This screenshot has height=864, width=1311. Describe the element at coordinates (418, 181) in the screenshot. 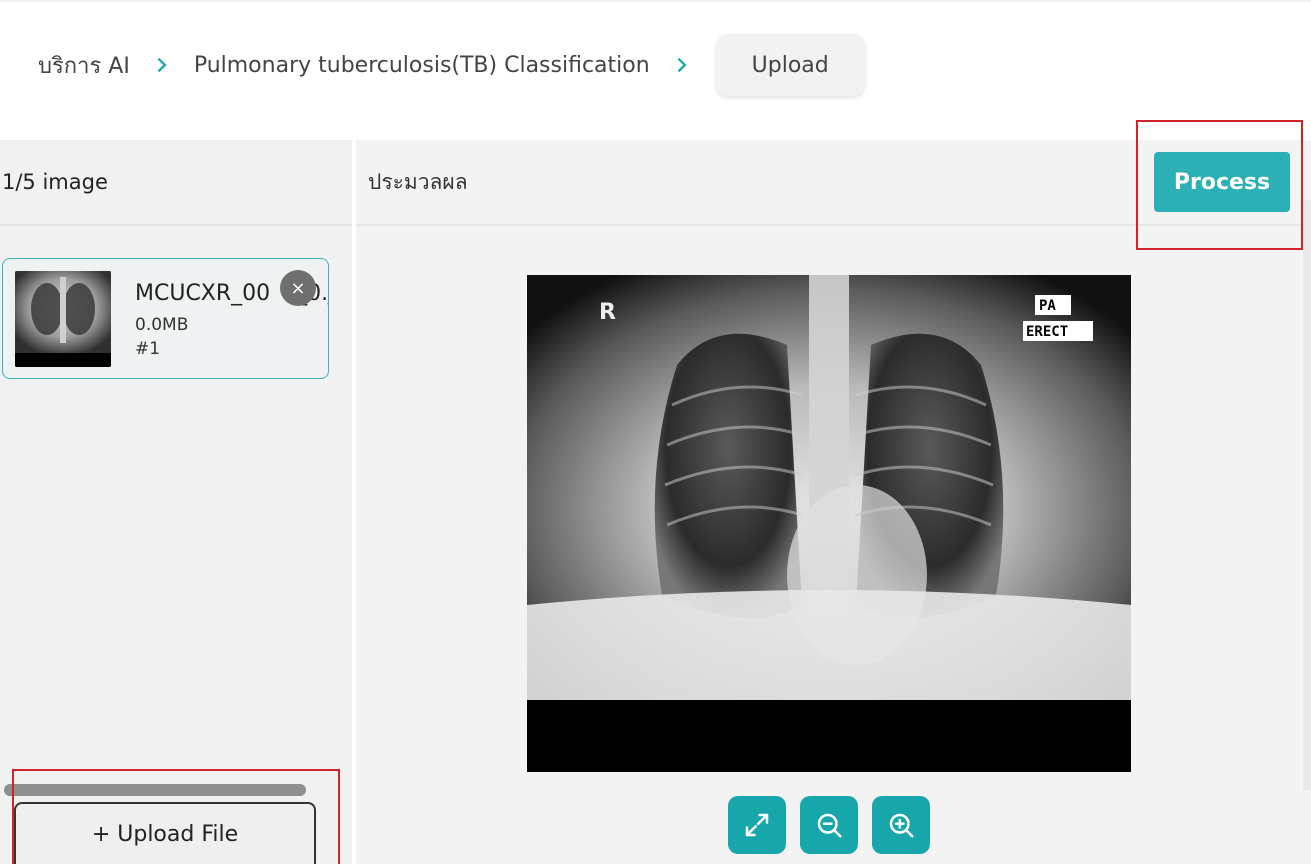

I see `process-title: ประมวลผล` at that location.